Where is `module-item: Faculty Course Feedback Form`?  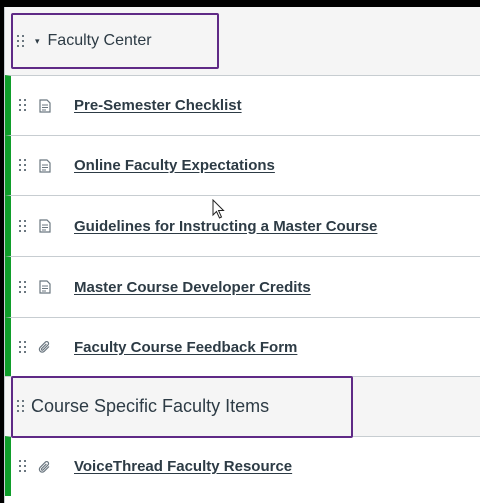
module-item: Faculty Course Feedback Form is located at coordinates (242, 346).